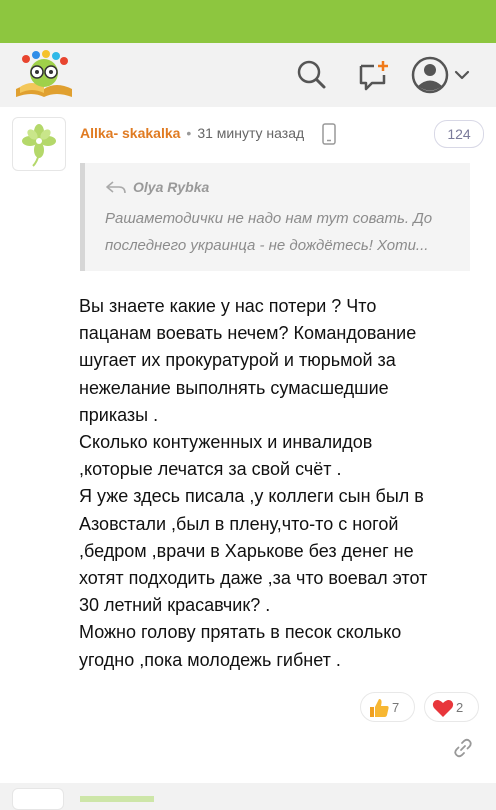 The image size is (496, 810). What do you see at coordinates (253, 578) in the screenshot?
I see `body-line: хотят подходить даже ,за что воевал этот` at bounding box center [253, 578].